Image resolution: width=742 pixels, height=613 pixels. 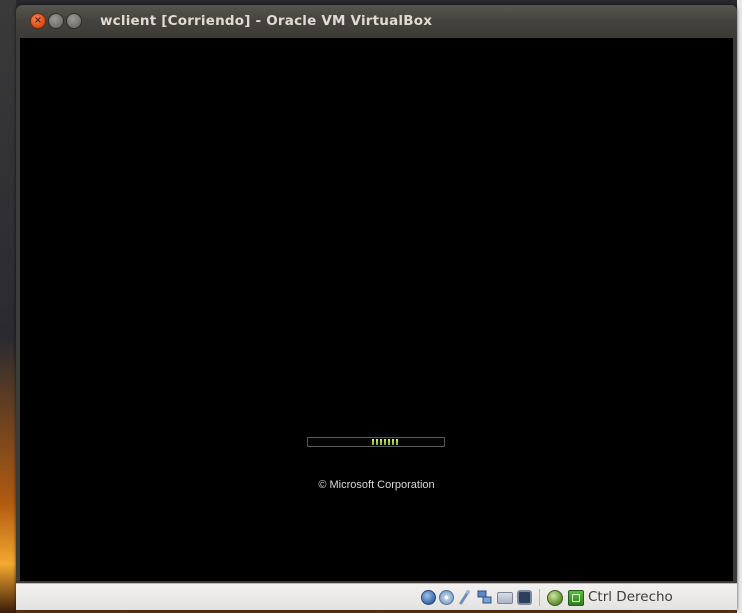 I want to click on usb-icon, so click(x=465, y=597).